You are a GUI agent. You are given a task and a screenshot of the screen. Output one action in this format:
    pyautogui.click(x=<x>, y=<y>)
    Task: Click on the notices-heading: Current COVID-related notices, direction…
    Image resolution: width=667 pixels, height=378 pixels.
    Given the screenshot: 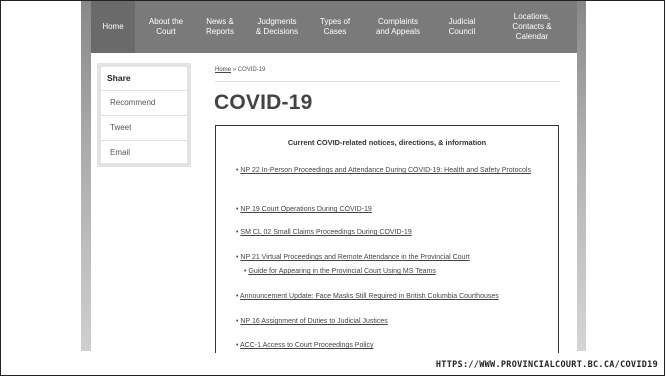 What is the action you would take?
    pyautogui.click(x=387, y=142)
    